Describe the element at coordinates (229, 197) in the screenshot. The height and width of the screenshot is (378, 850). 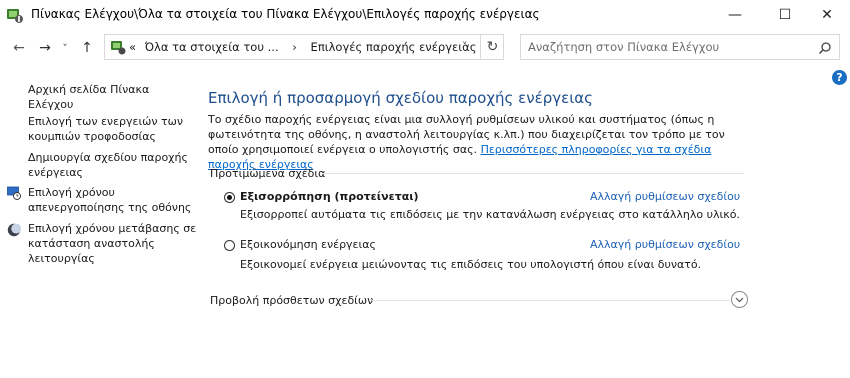
I see `balanced-radio` at that location.